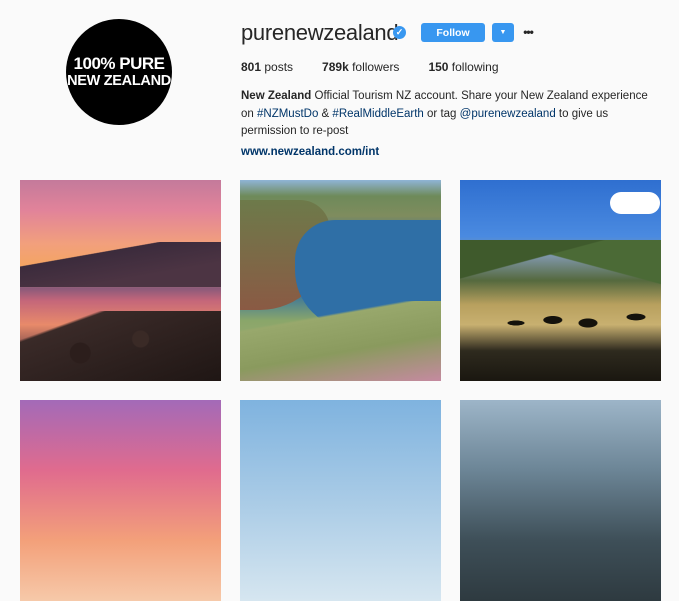 The image size is (679, 601). What do you see at coordinates (580, 335) in the screenshot?
I see `hikers-shape` at bounding box center [580, 335].